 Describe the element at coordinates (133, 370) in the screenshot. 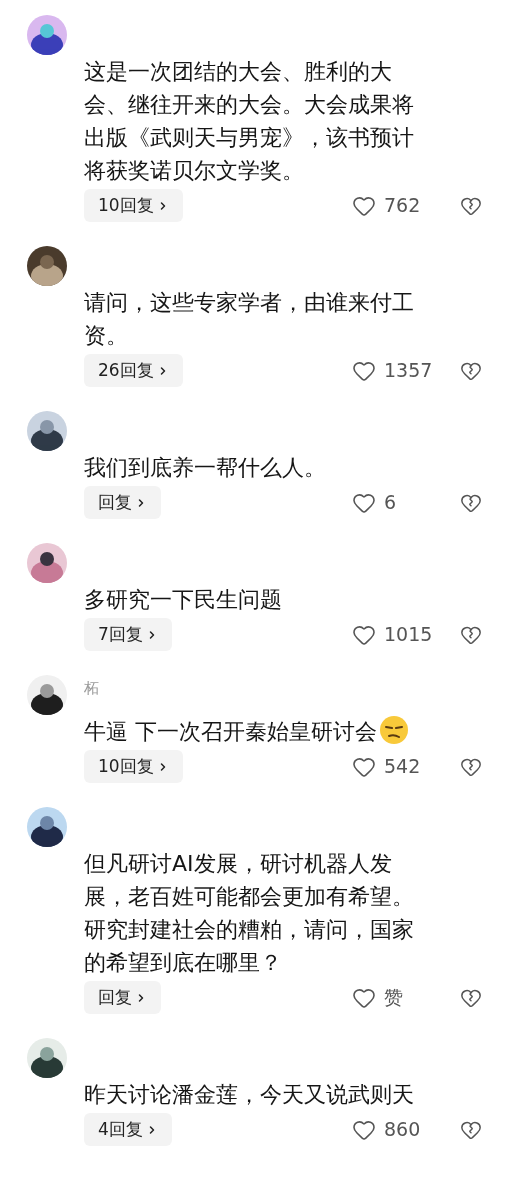

I see `replies-button: 26回复` at that location.